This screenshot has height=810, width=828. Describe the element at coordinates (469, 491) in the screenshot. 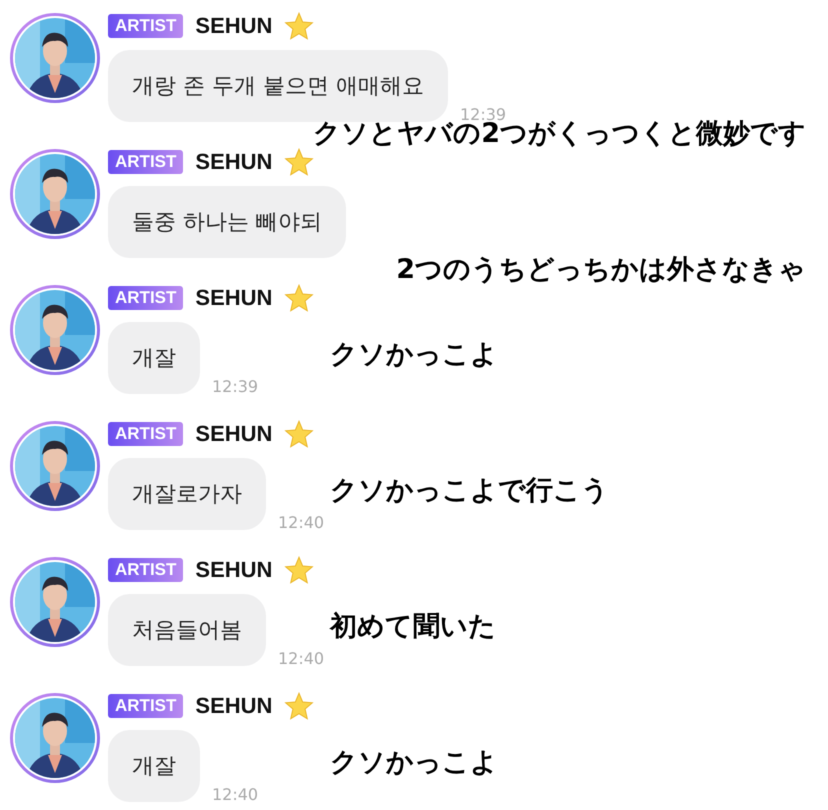

I see `translation-caption: クソかっこよで行こう` at that location.